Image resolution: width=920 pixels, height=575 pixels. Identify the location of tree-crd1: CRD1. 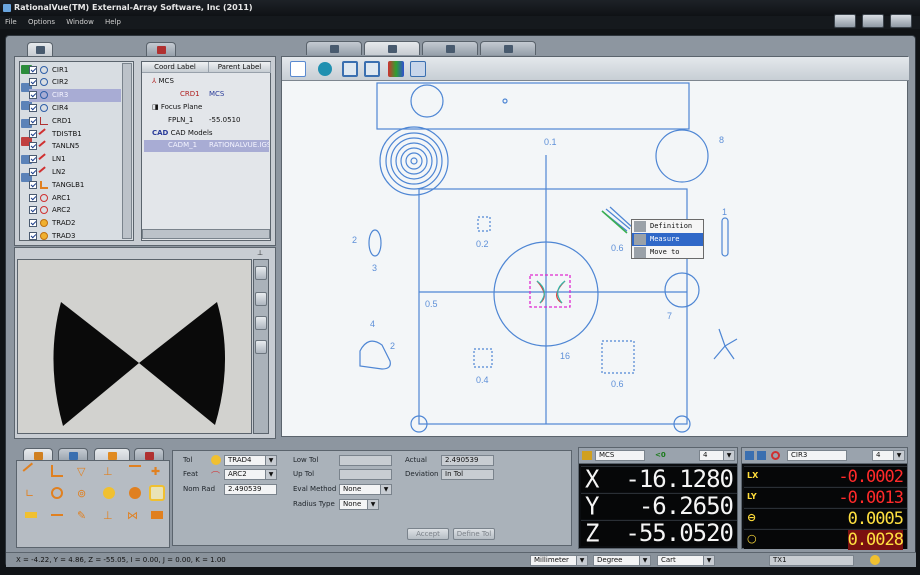
(190, 94).